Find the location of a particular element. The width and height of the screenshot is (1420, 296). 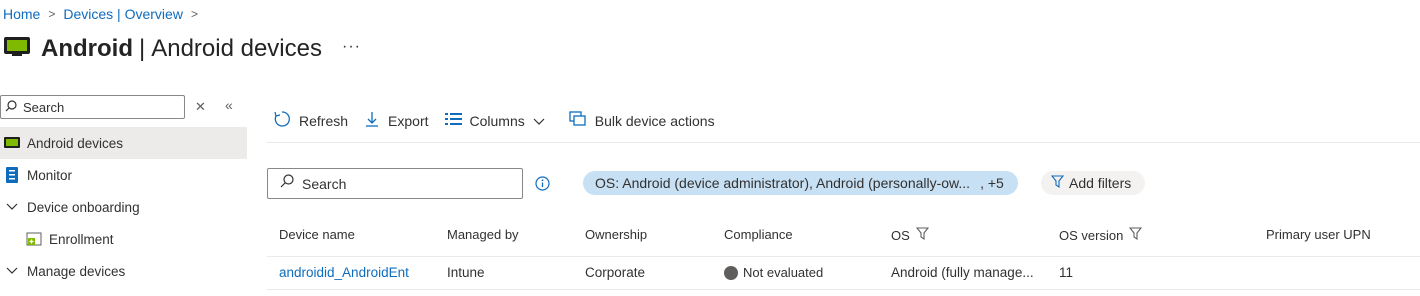

sidebar-item-label: Enrollment is located at coordinates (81, 239).